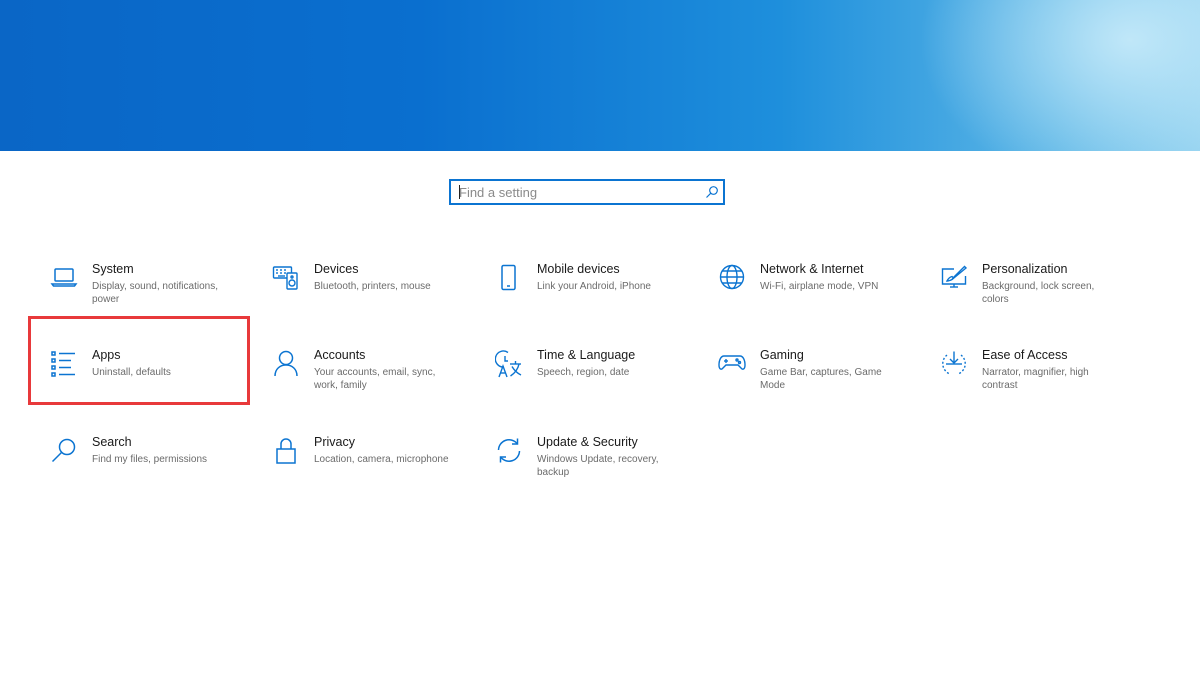 The width and height of the screenshot is (1200, 675). Describe the element at coordinates (375, 379) in the screenshot. I see `tile-description: Your accounts, email, sync, work, family` at that location.